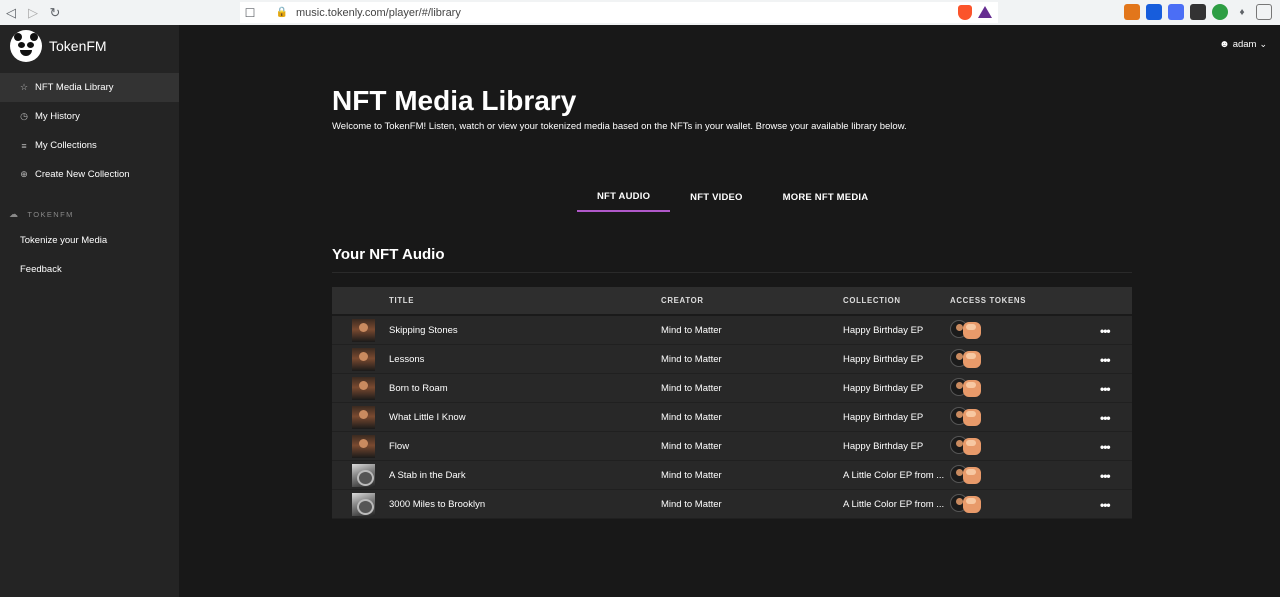 The width and height of the screenshot is (1280, 597). I want to click on tab-nft-audio: NFT AUDIO, so click(624, 197).